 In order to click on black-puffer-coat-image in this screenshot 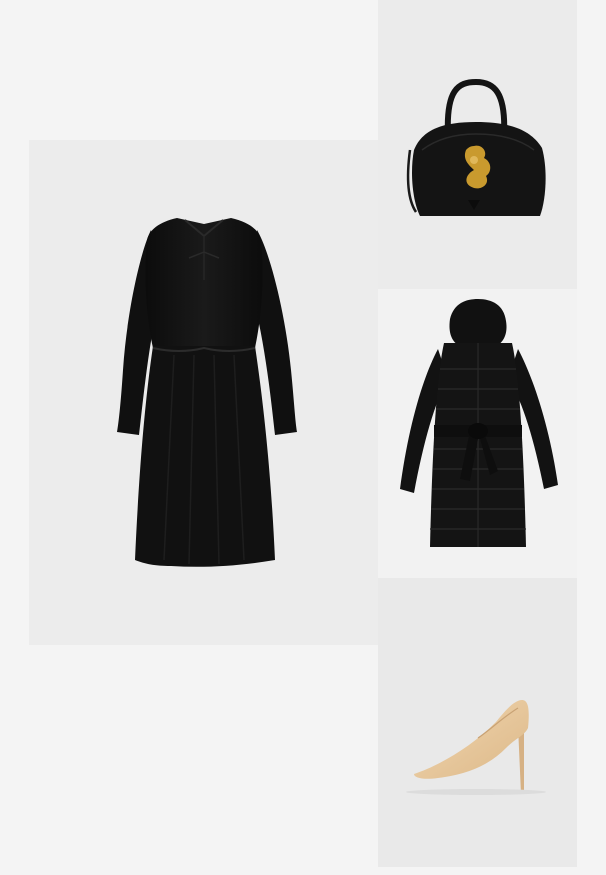, I will do `click(479, 423)`.